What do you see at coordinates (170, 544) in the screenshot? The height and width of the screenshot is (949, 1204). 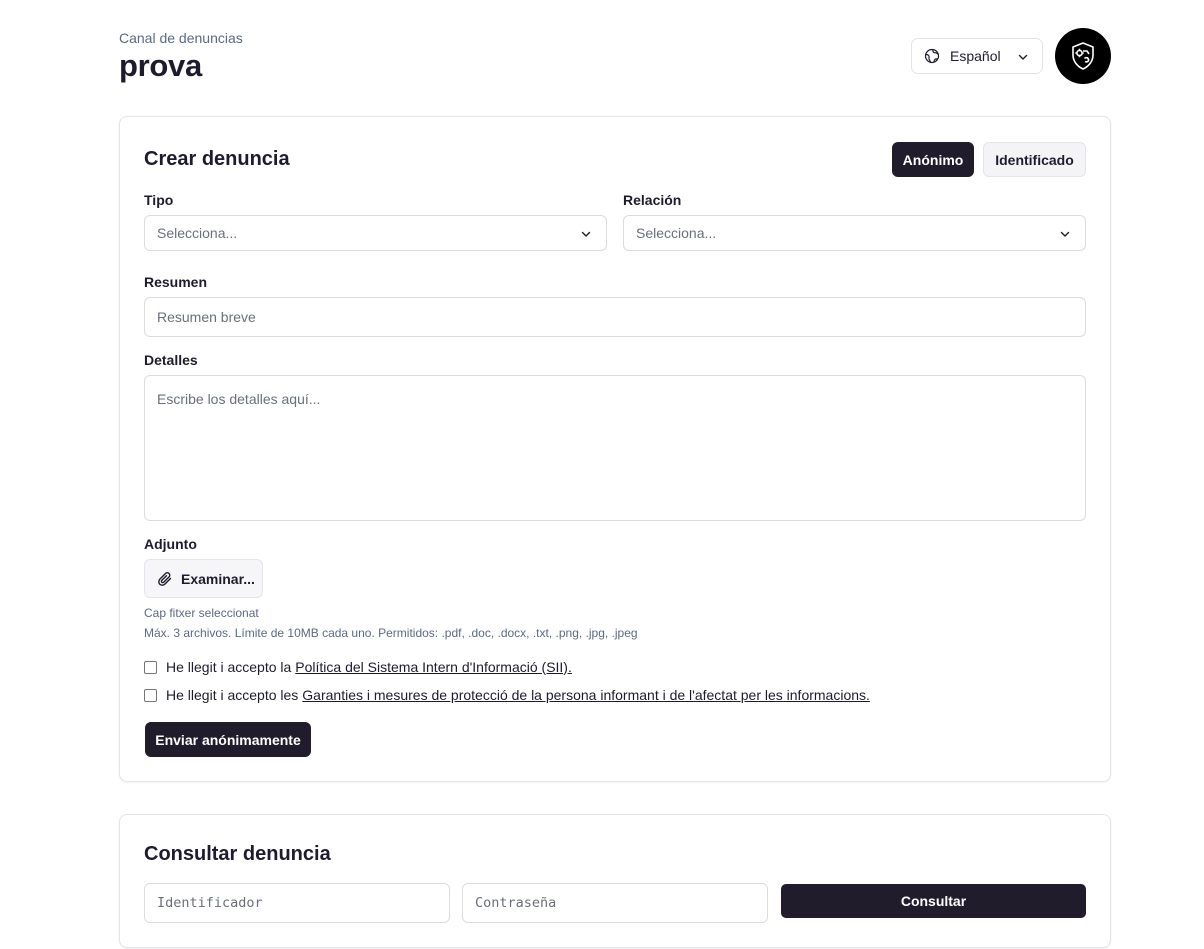 I see `adjunto-label: Adjunto` at bounding box center [170, 544].